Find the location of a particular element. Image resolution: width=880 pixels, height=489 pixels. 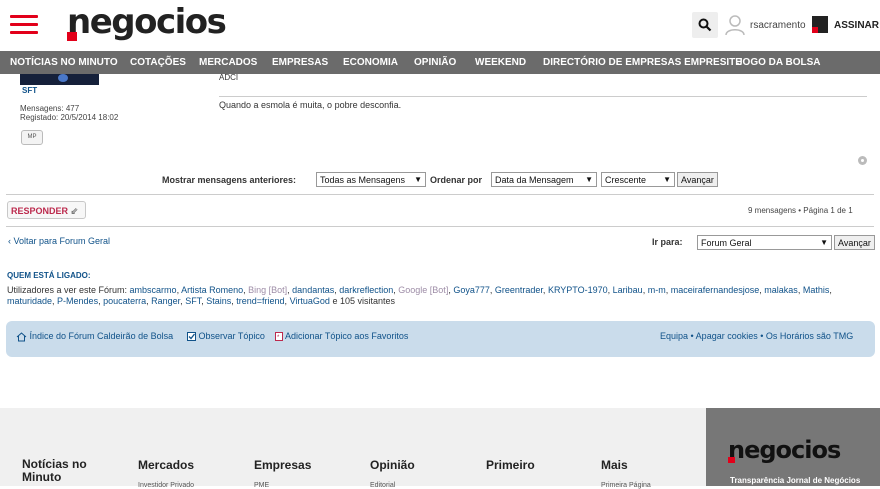

order-by-label: Ordenar por is located at coordinates (456, 180).